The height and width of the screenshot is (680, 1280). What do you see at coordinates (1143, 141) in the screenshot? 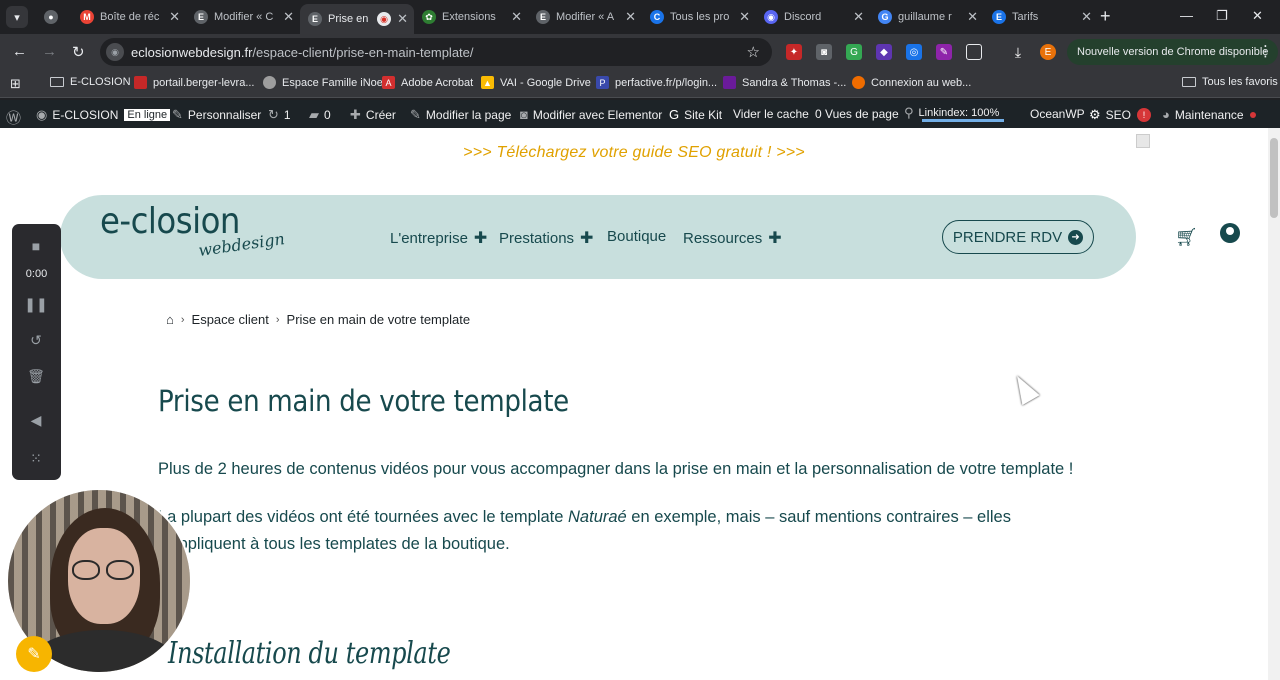
I see `user-avatar` at bounding box center [1143, 141].